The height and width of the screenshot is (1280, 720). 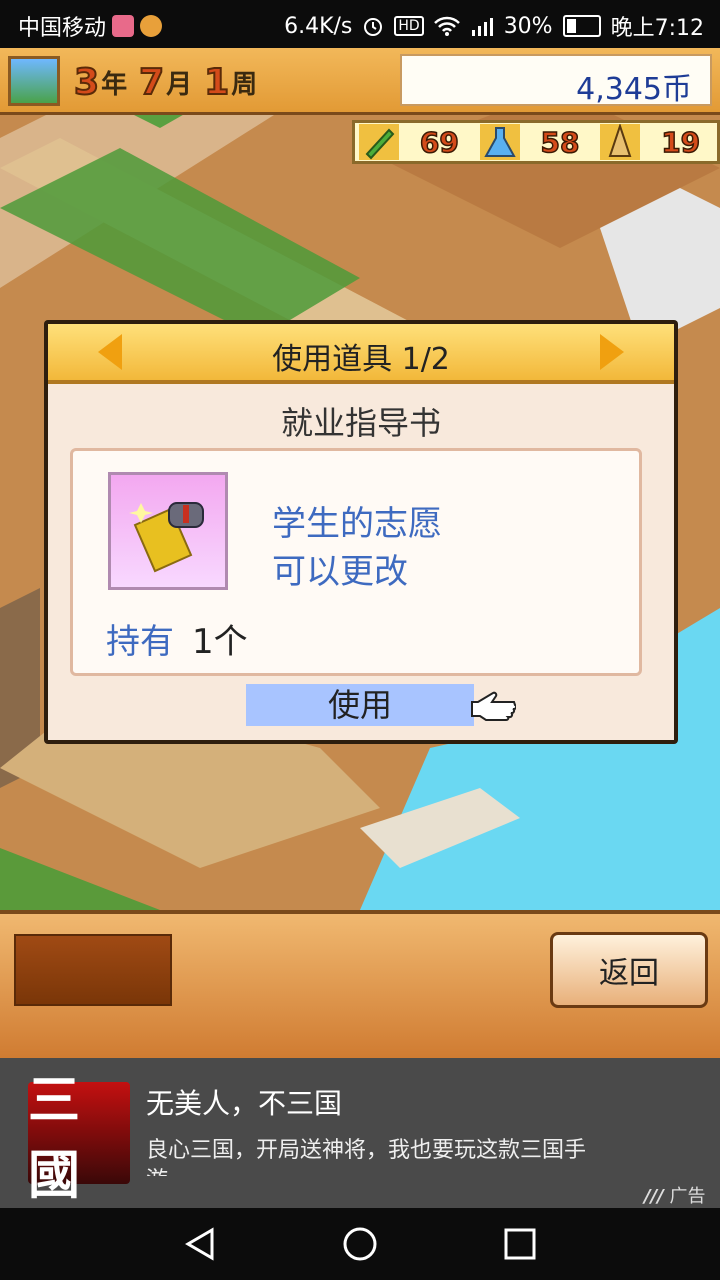 I want to click on tower-icon, so click(x=620, y=142).